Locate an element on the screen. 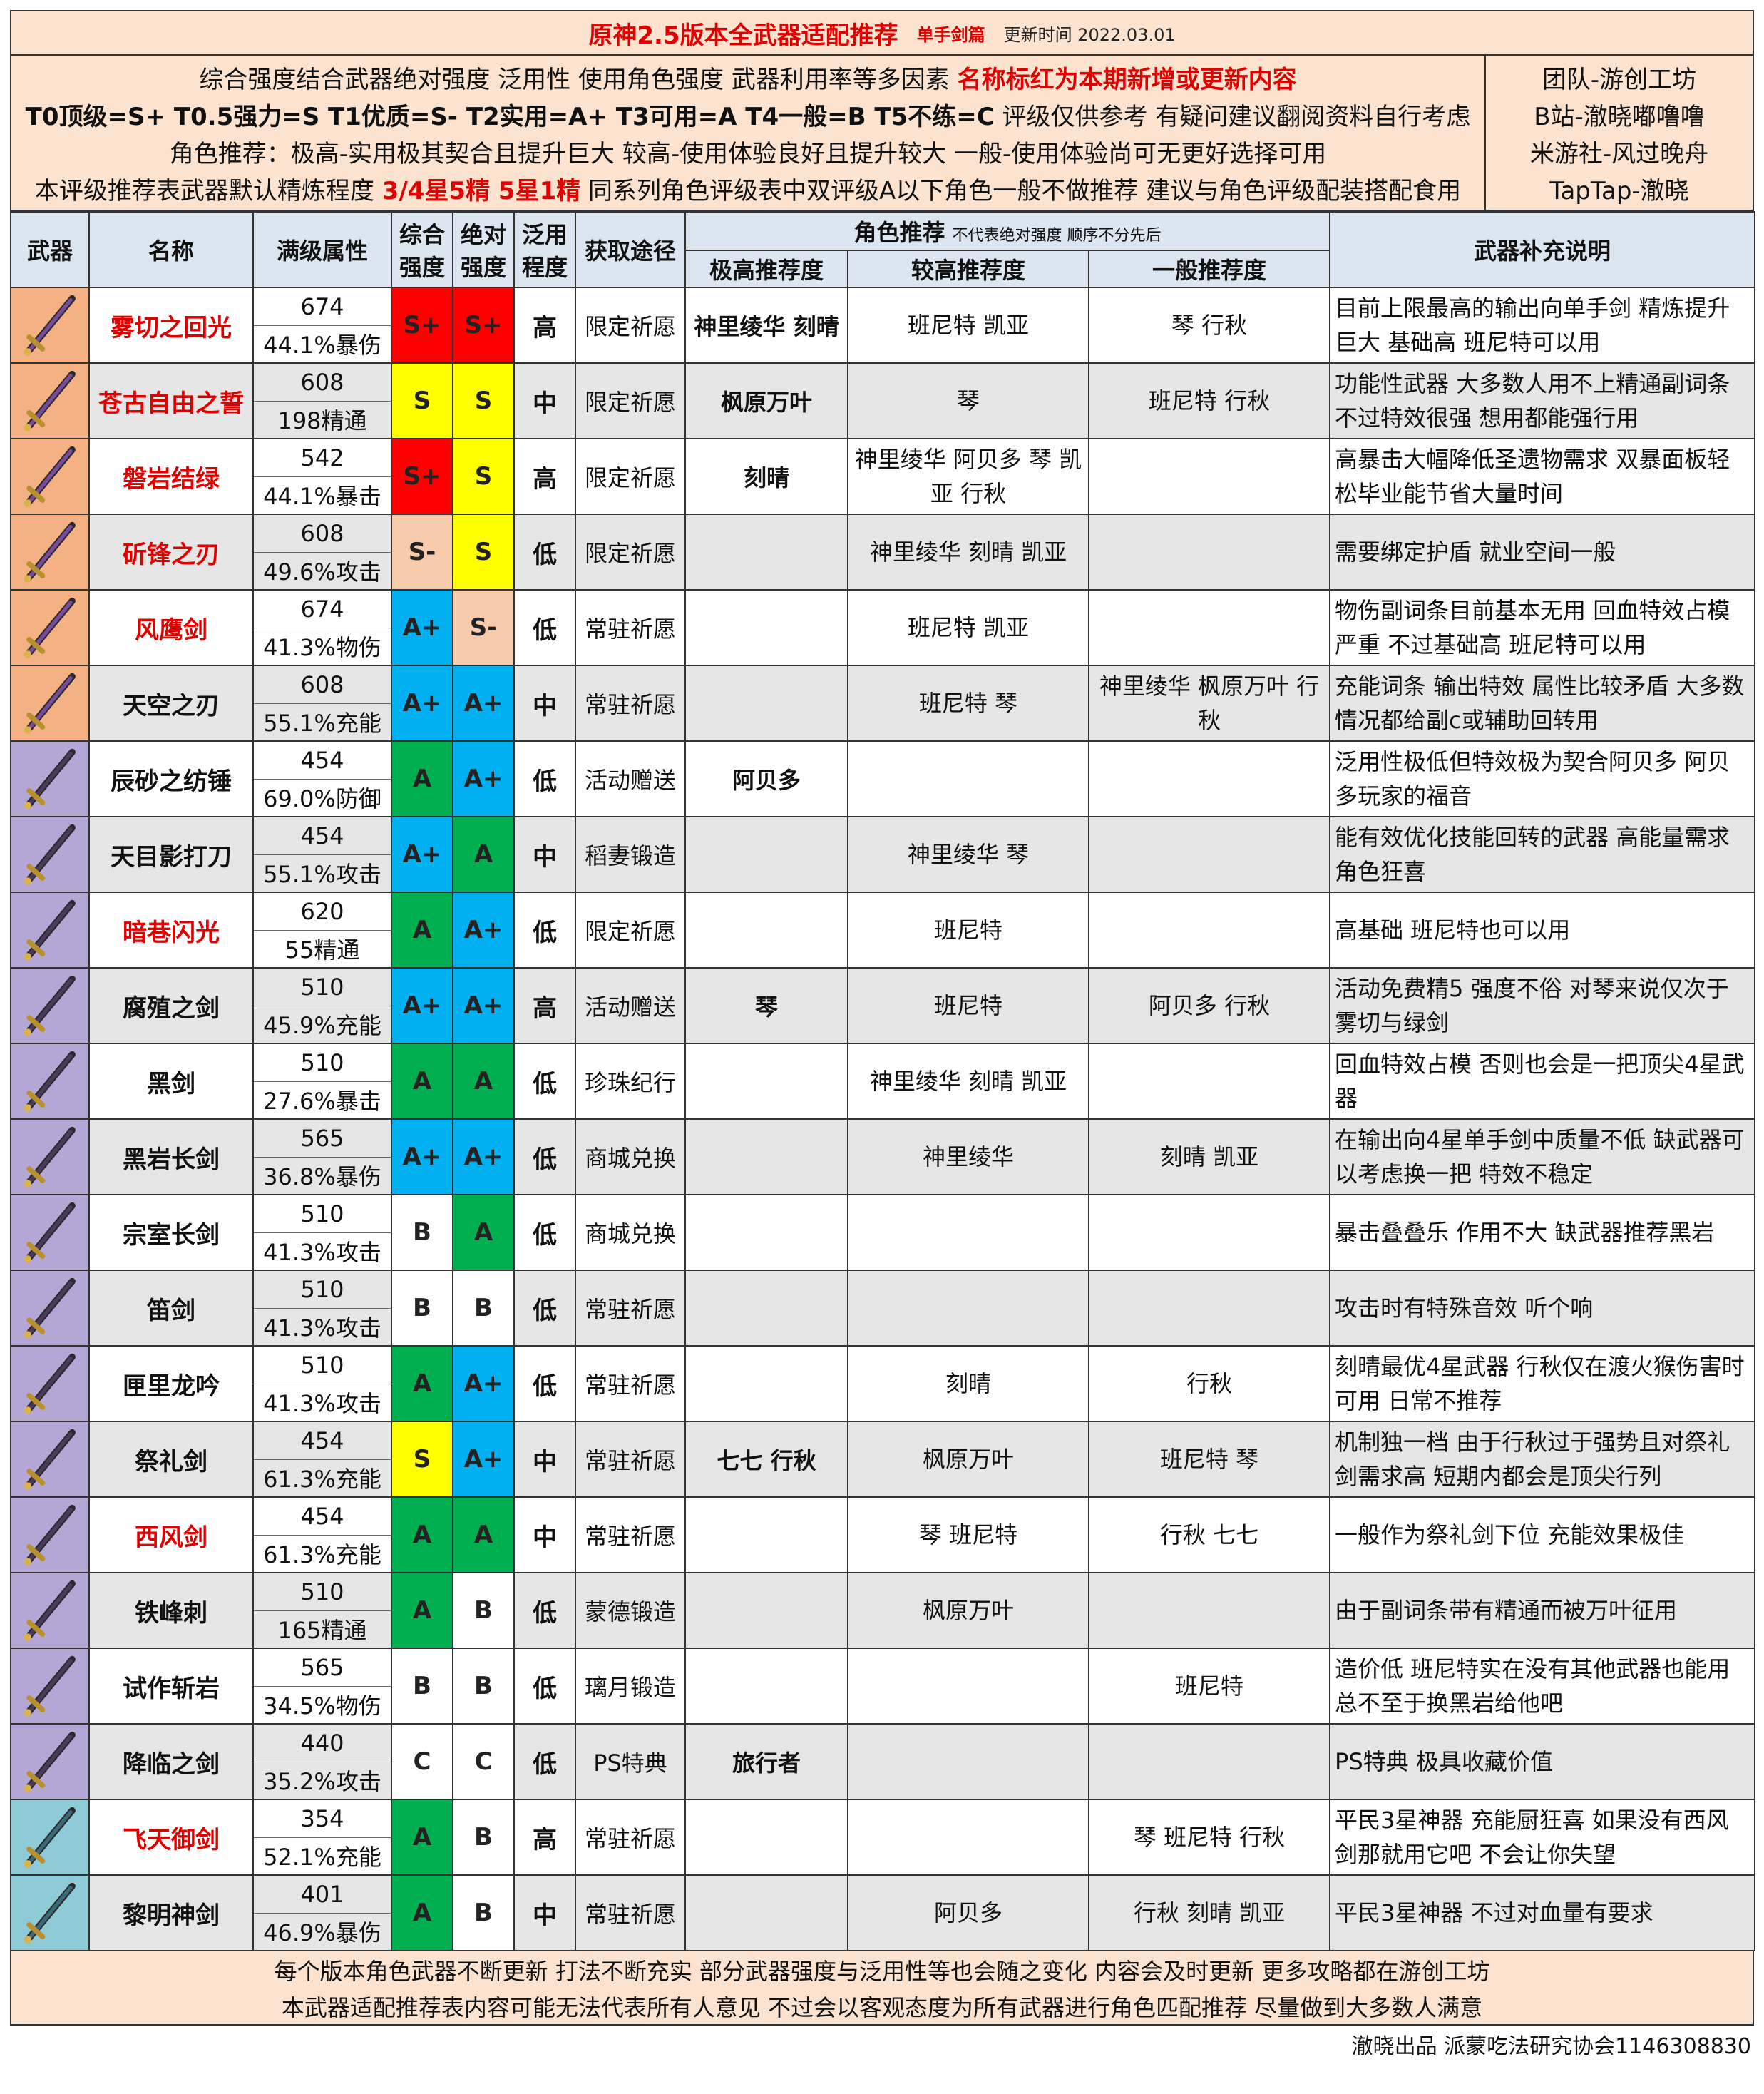 The height and width of the screenshot is (2094, 1764). weapon-name: 天目影打刀 is located at coordinates (171, 854).